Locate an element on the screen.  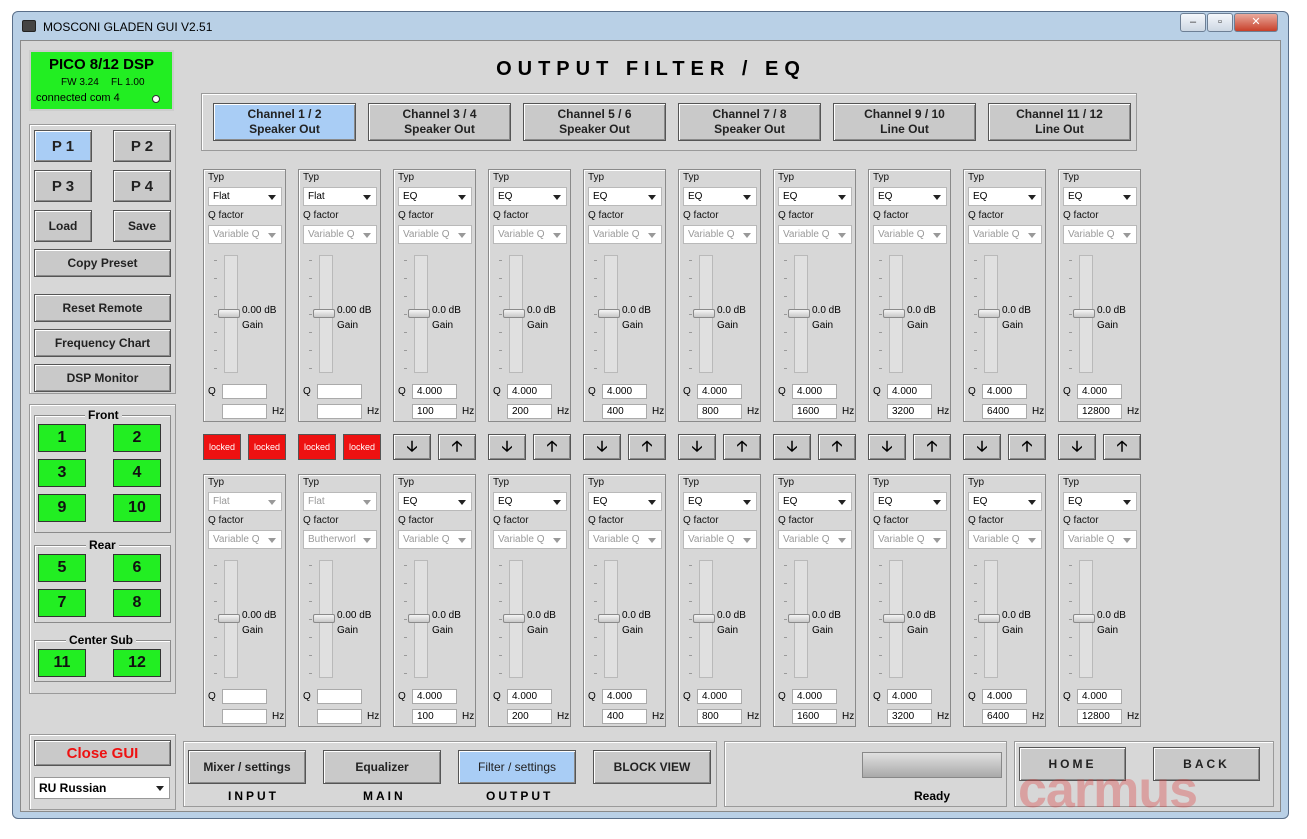
channel-tab-1: Channel 1 / 2 Speaker Out is located at coordinates (284, 122).